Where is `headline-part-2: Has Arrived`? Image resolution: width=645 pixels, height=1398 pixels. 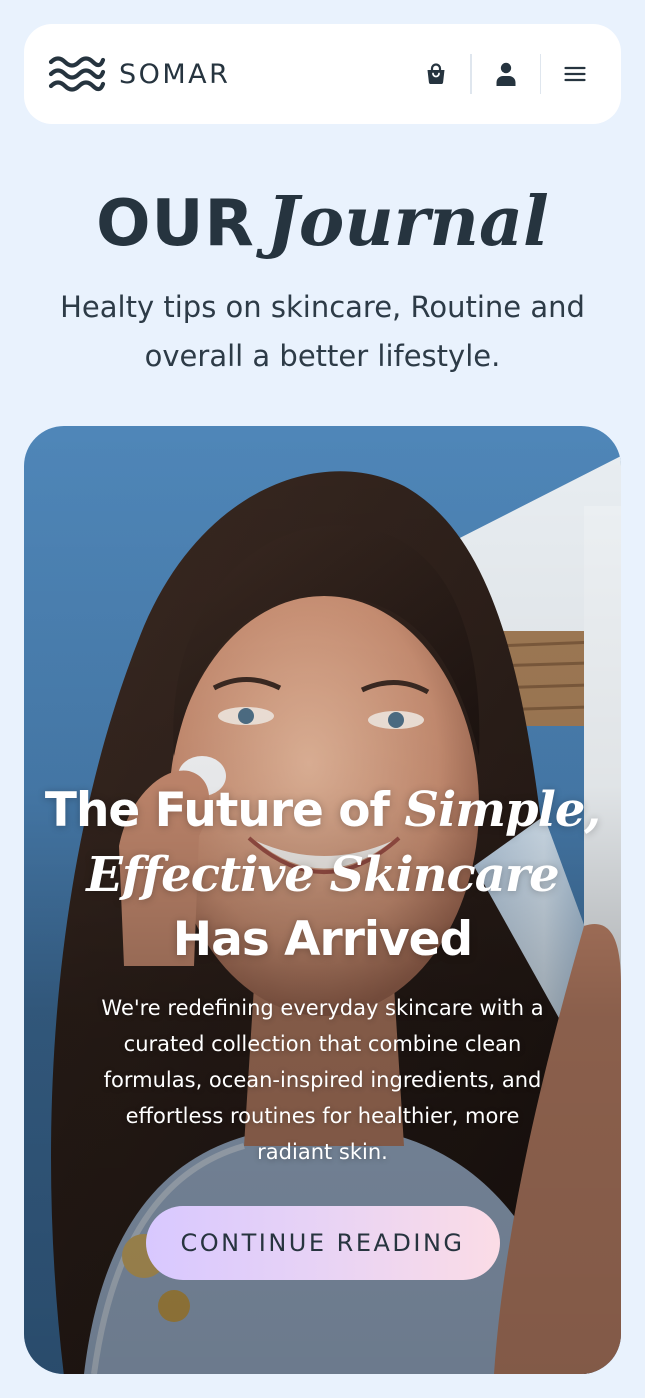 headline-part-2: Has Arrived is located at coordinates (322, 939).